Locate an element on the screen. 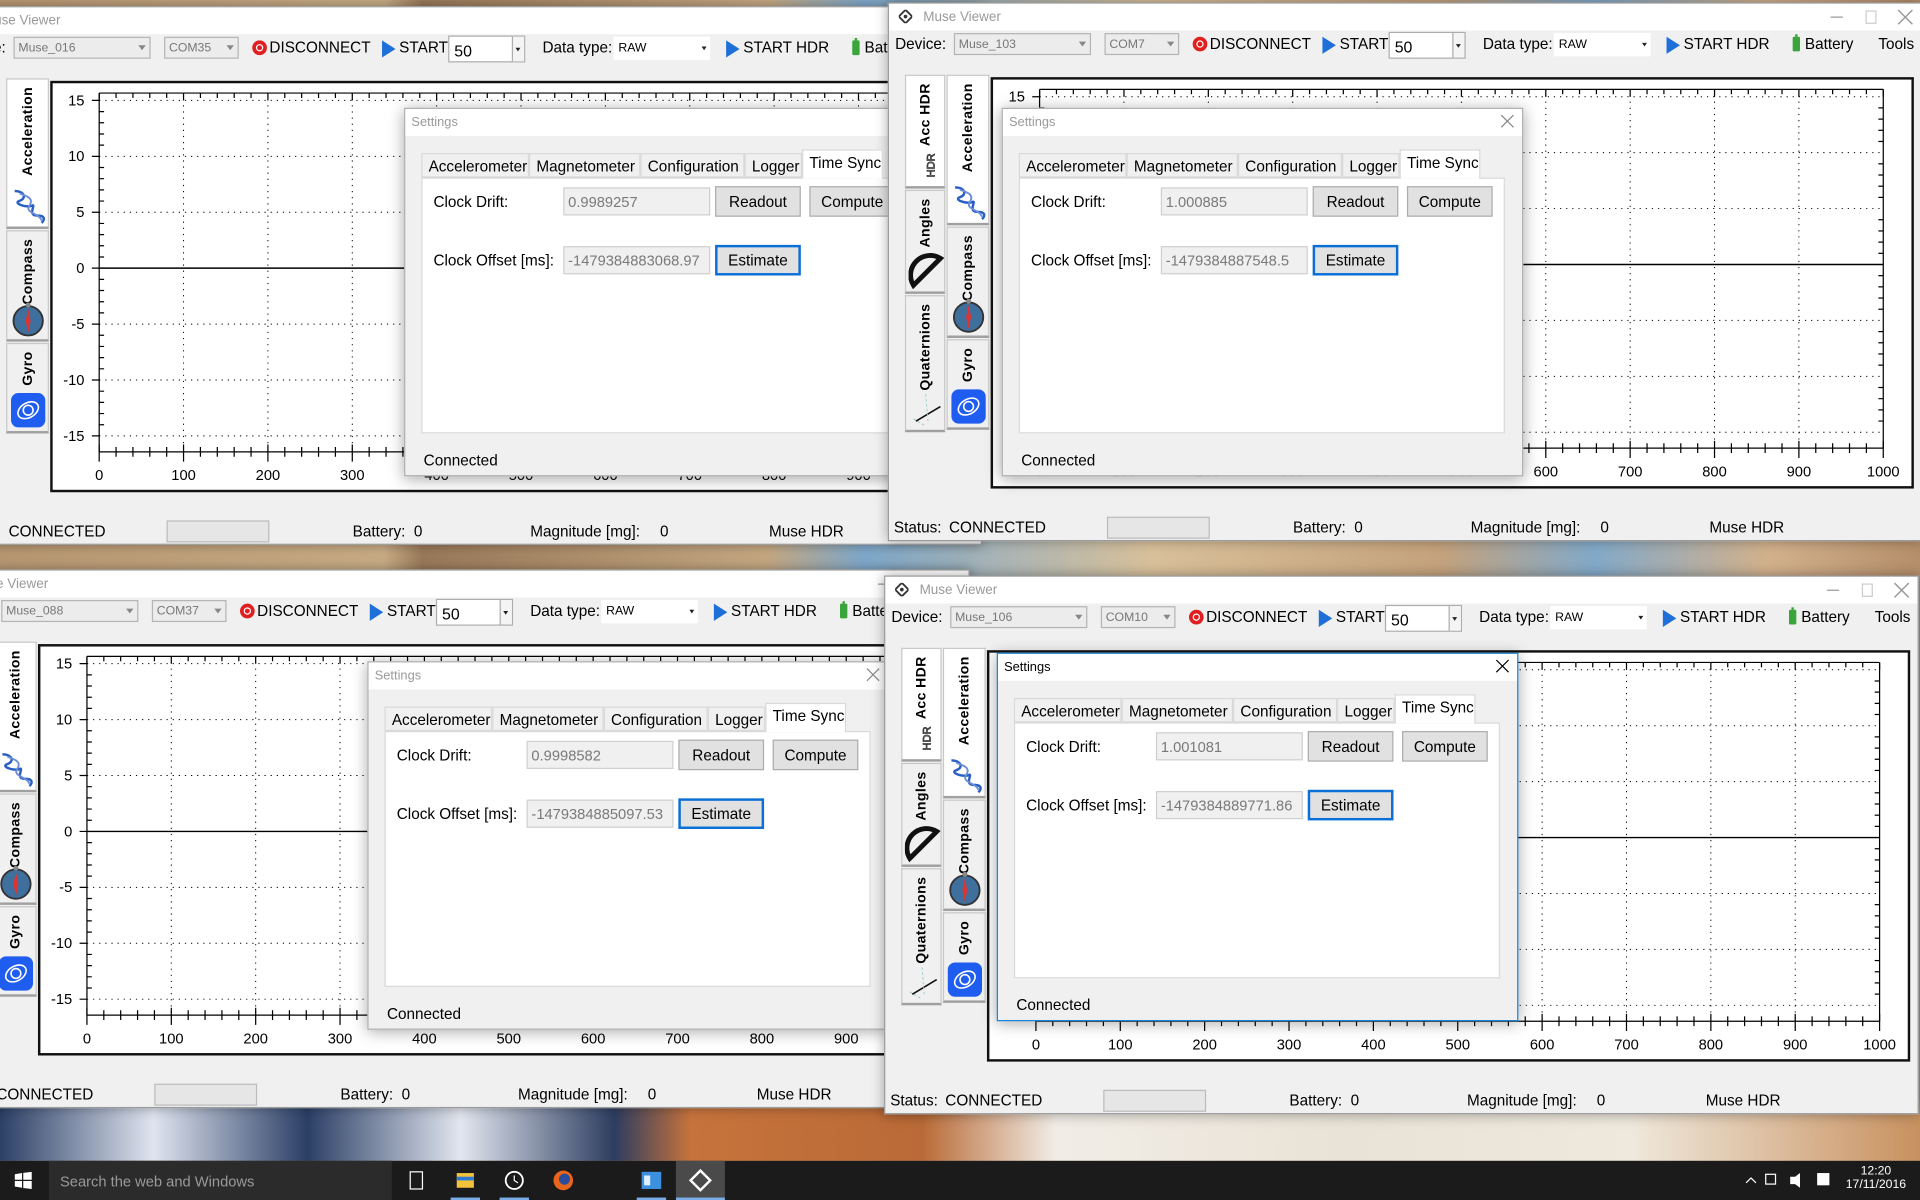 The image size is (1920, 1200). battery-button: Battery is located at coordinates (1829, 45).